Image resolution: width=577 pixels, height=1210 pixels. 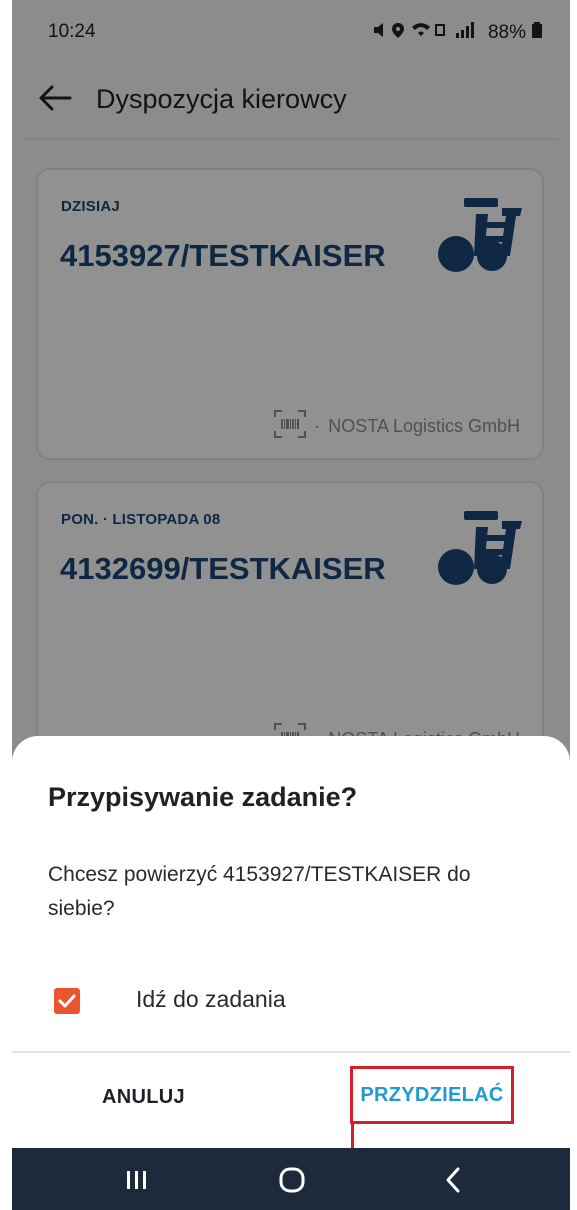 What do you see at coordinates (454, 1180) in the screenshot?
I see `nav-back-icon` at bounding box center [454, 1180].